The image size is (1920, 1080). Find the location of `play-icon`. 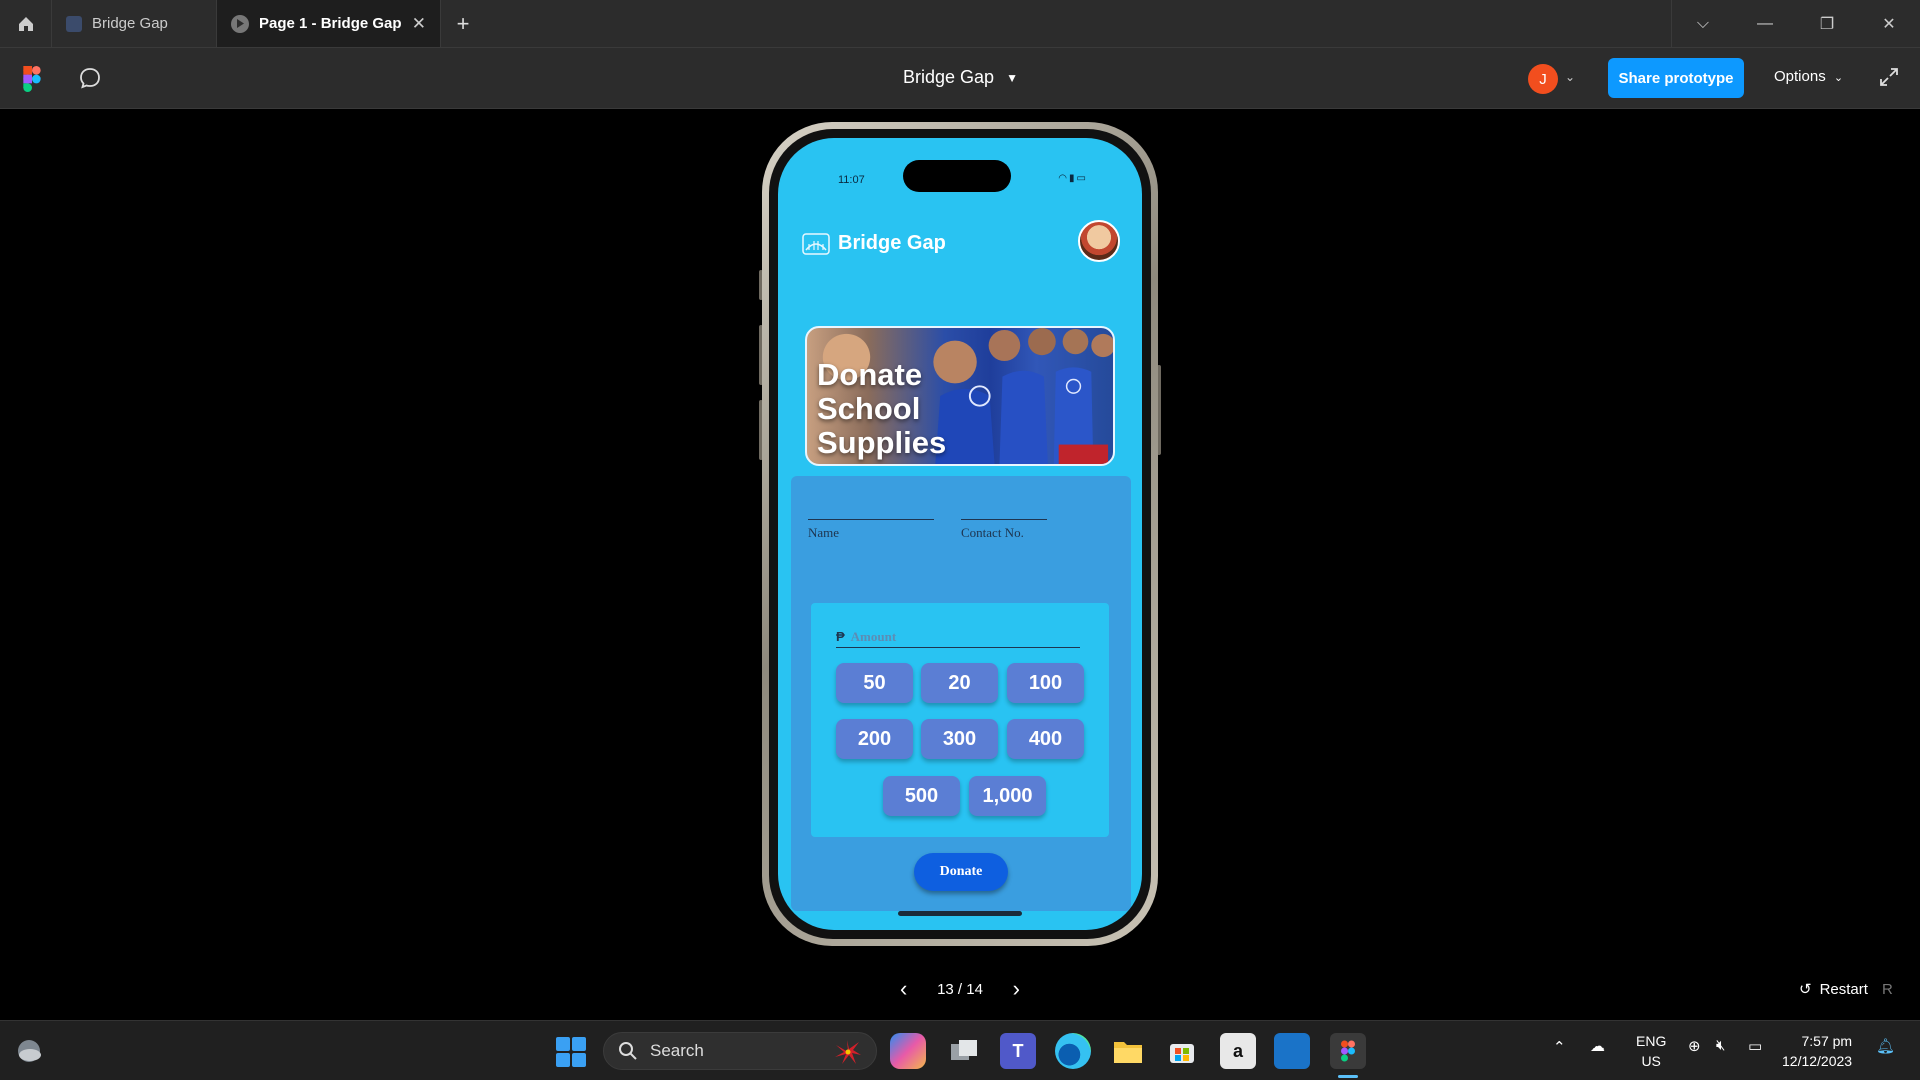

play-icon is located at coordinates (240, 23).